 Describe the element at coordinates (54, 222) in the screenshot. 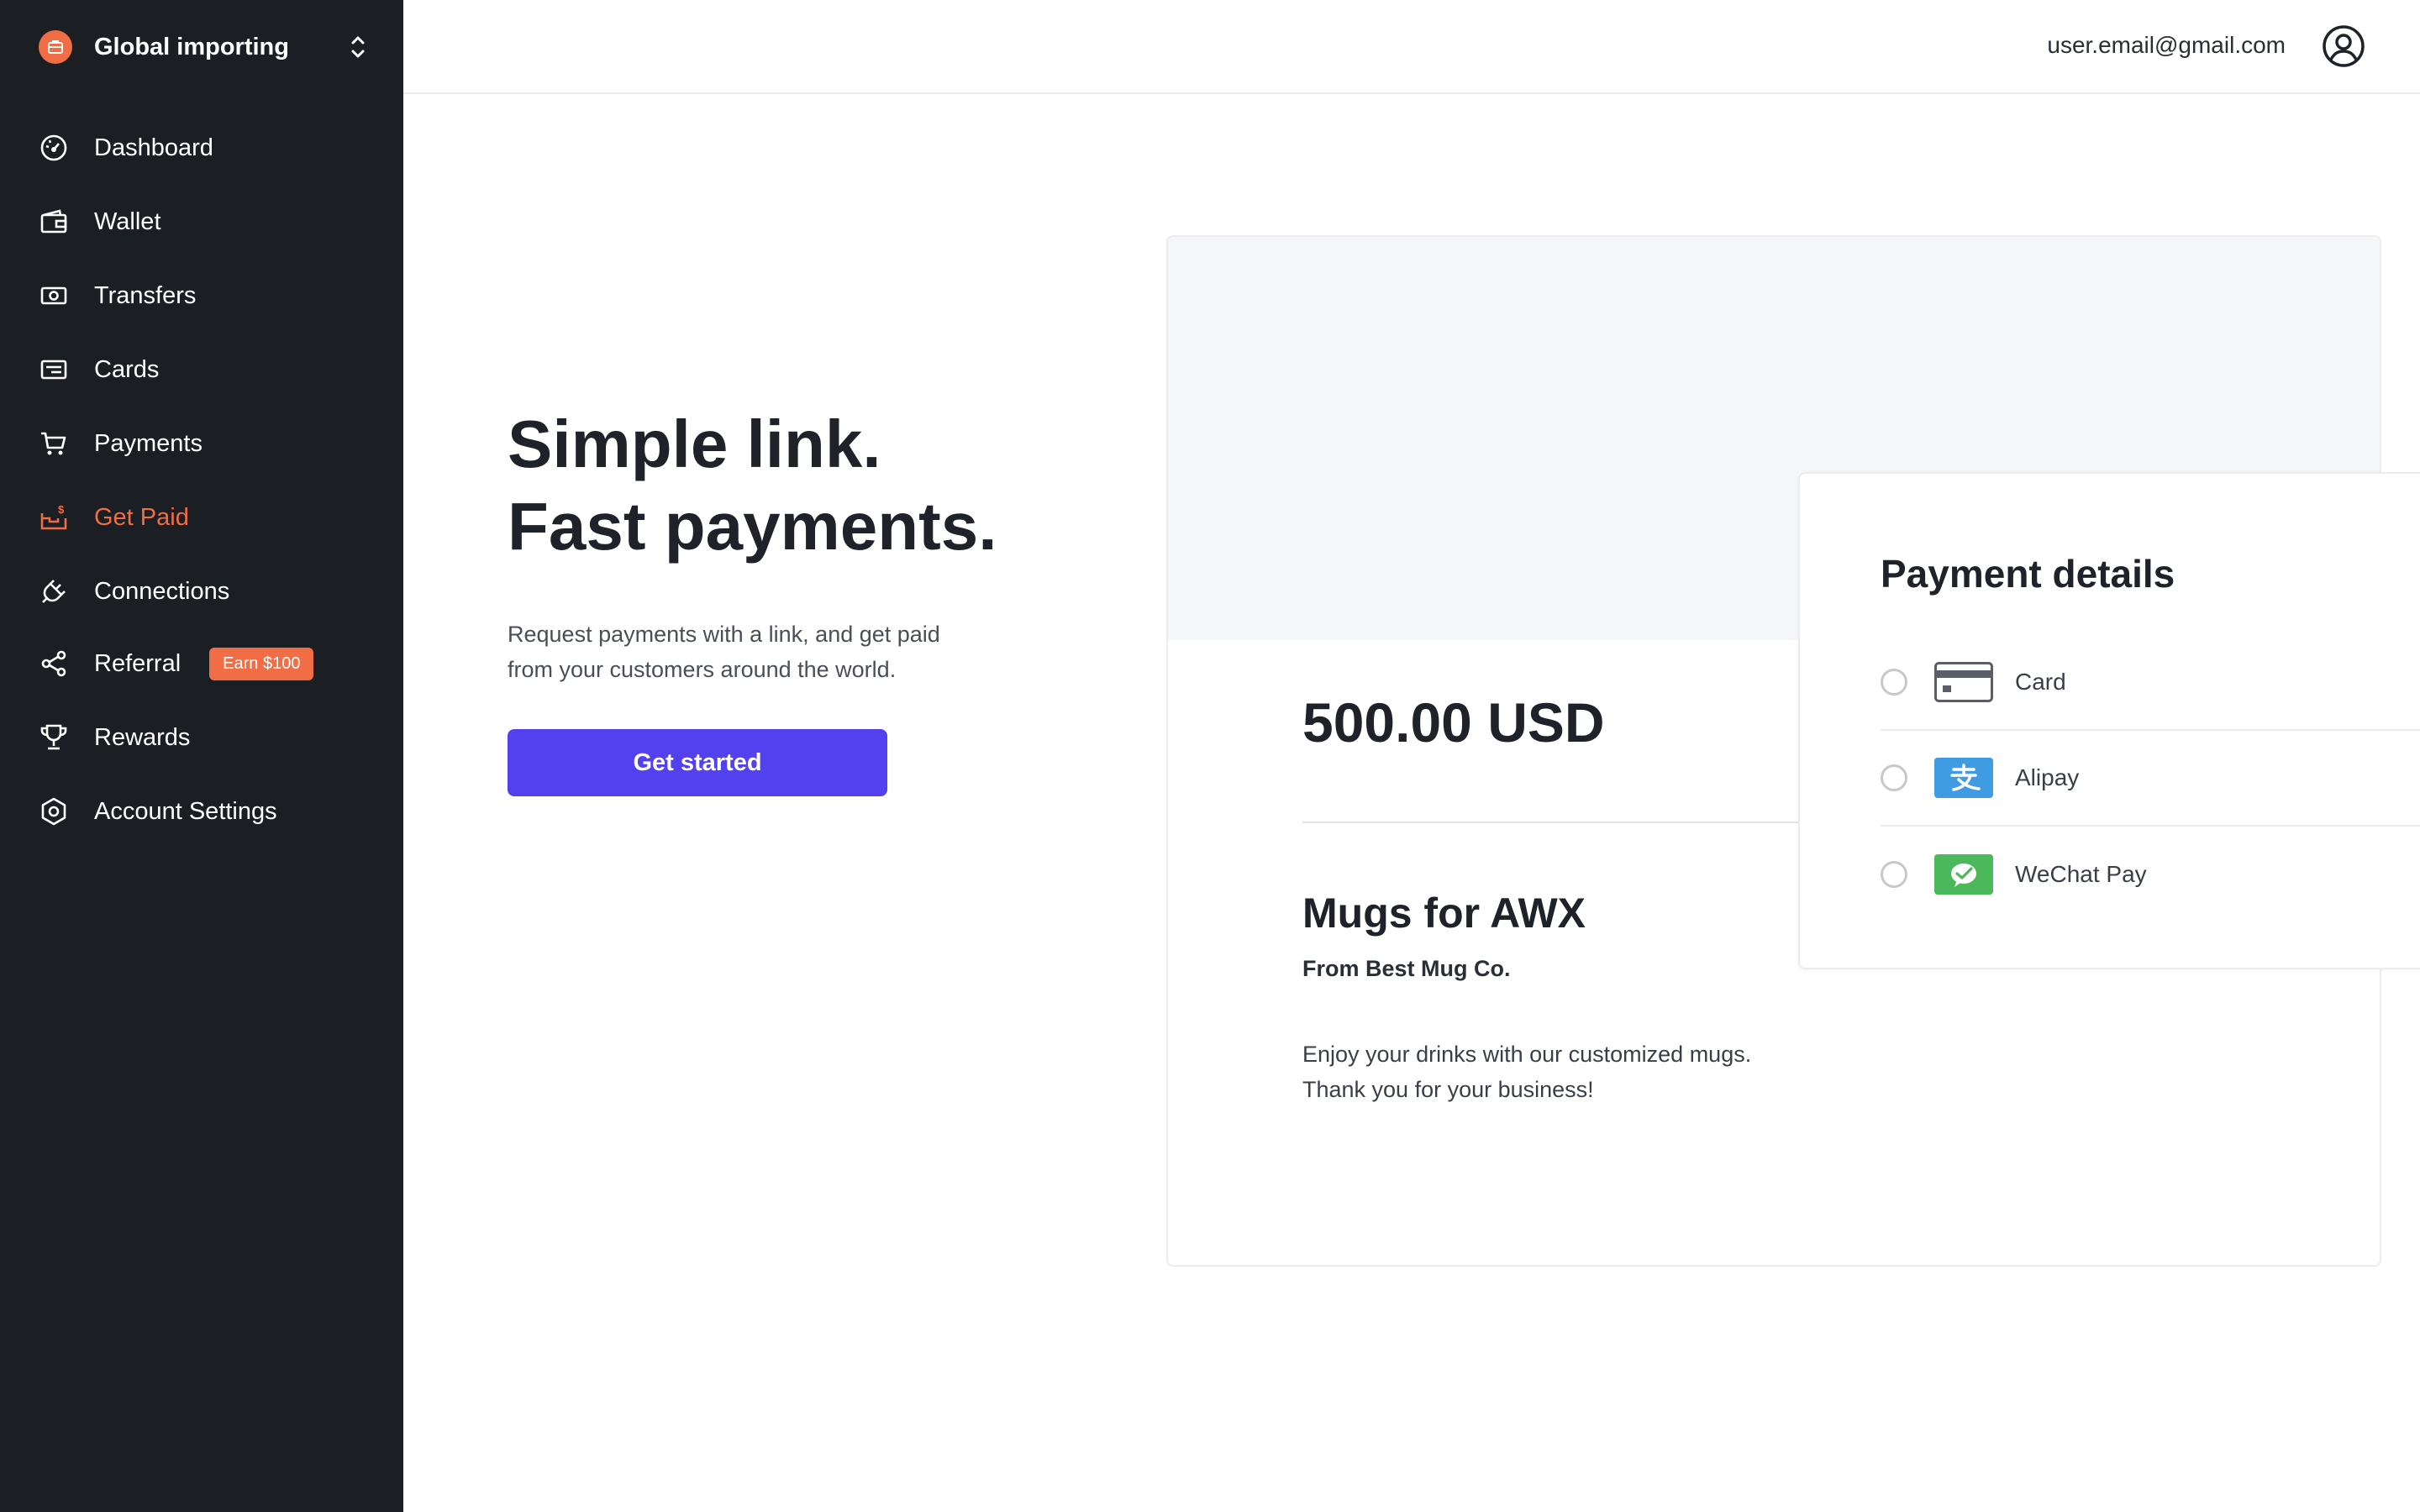

I see `wallet-icon` at that location.